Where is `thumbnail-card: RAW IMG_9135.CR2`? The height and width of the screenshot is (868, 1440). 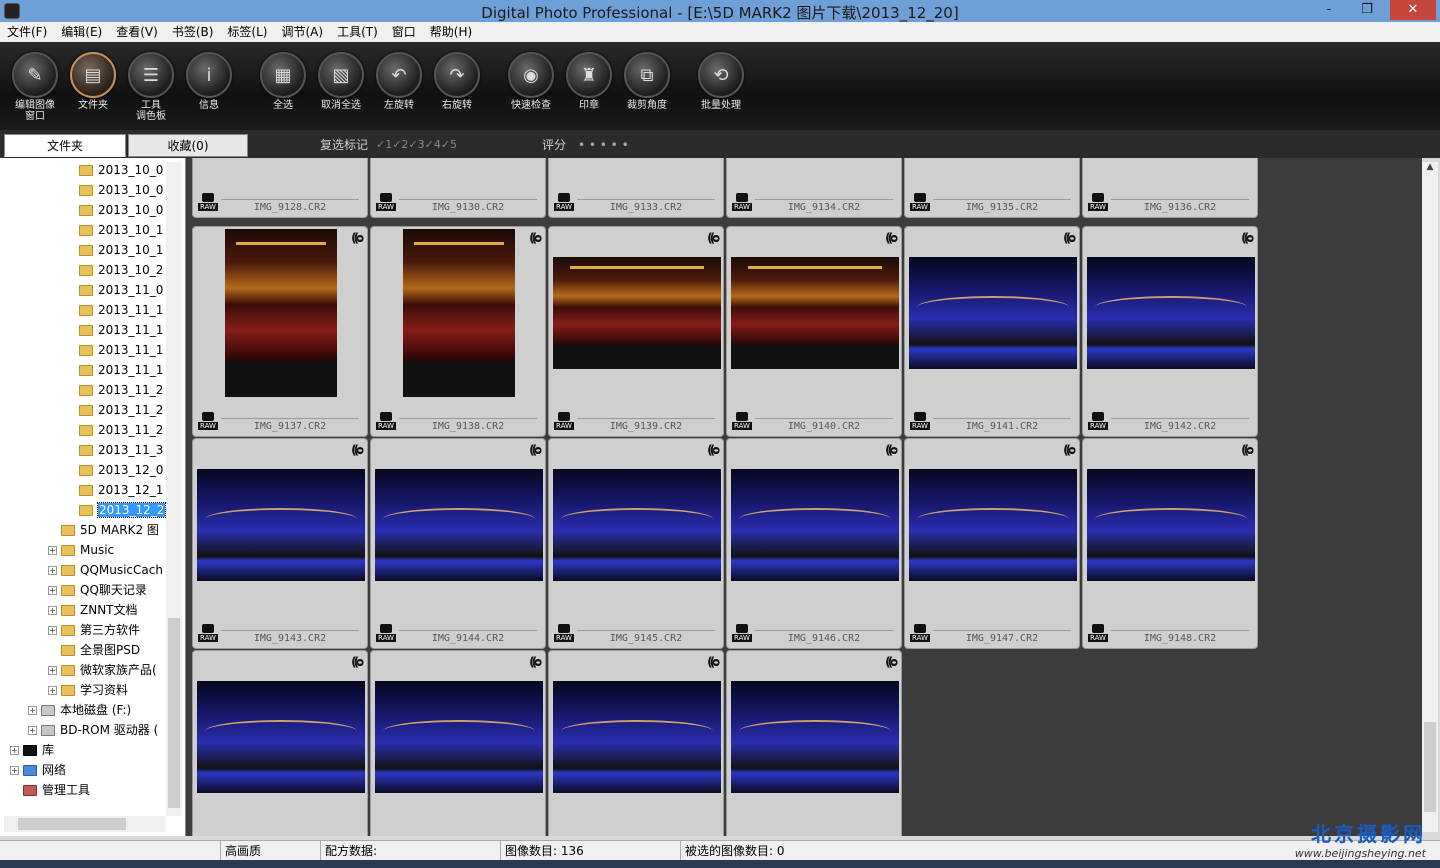
thumbnail-card: RAW IMG_9135.CR2 is located at coordinates (992, 188).